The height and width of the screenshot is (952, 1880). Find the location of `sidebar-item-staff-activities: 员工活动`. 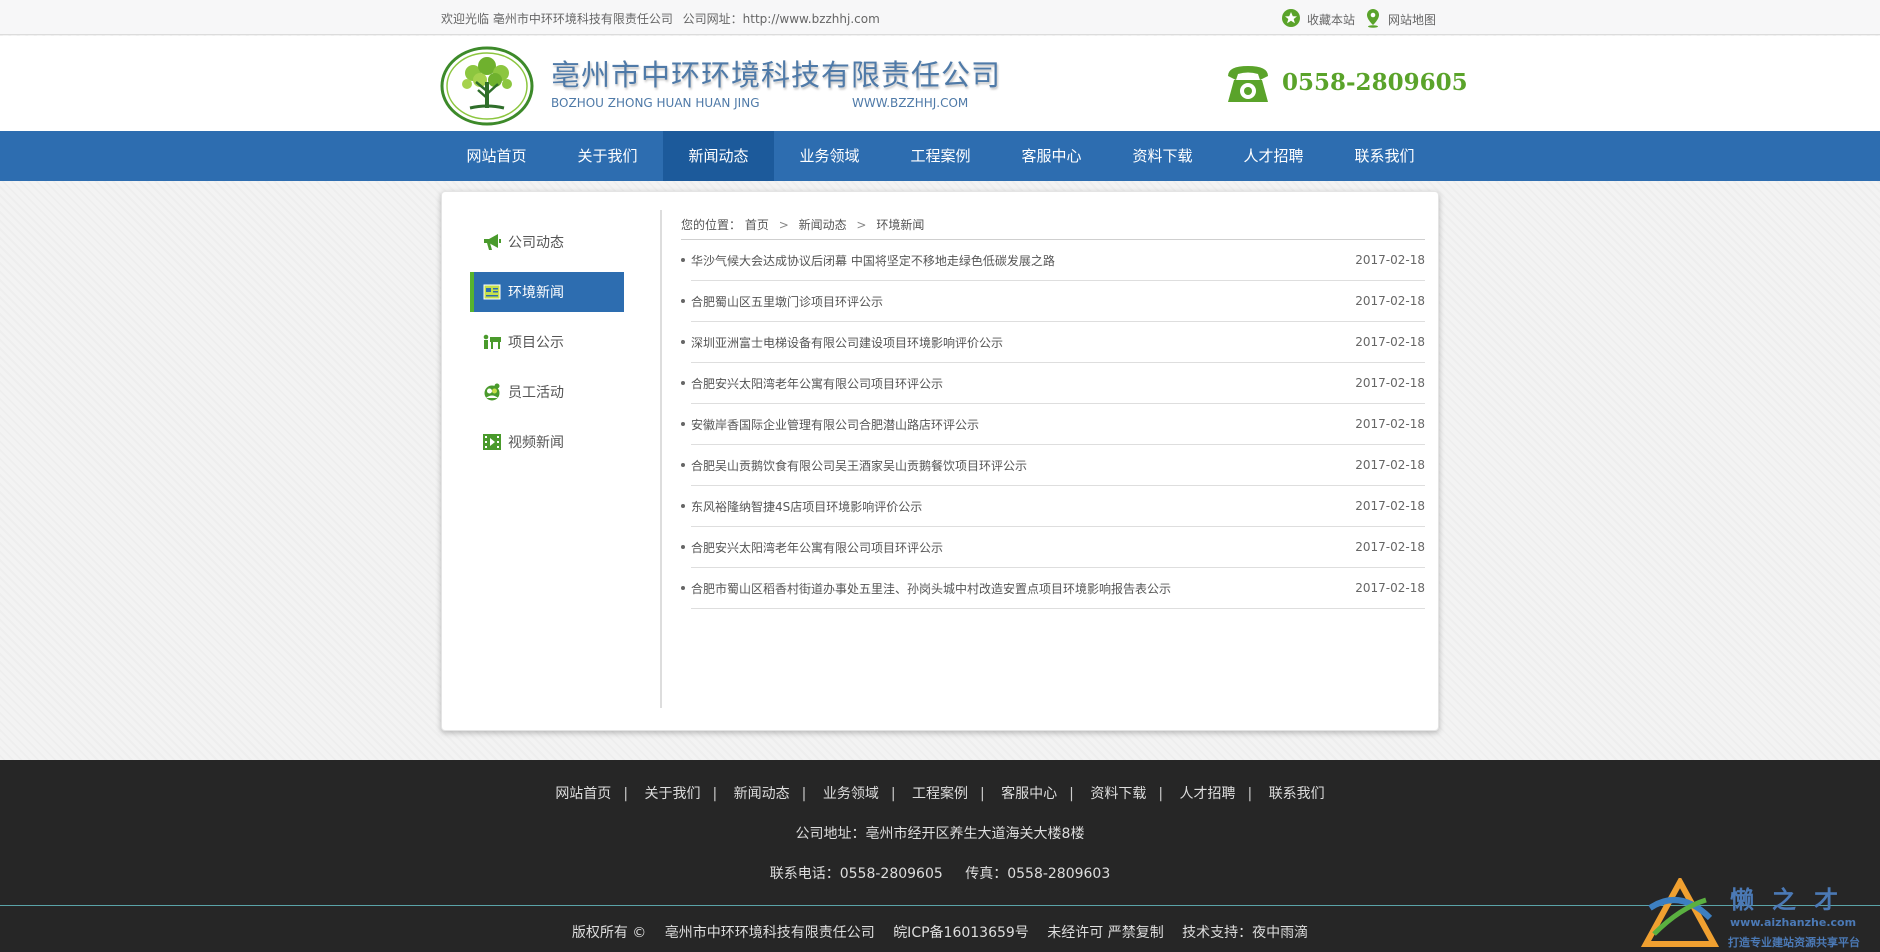

sidebar-item-staff-activities: 员工活动 is located at coordinates (547, 392).